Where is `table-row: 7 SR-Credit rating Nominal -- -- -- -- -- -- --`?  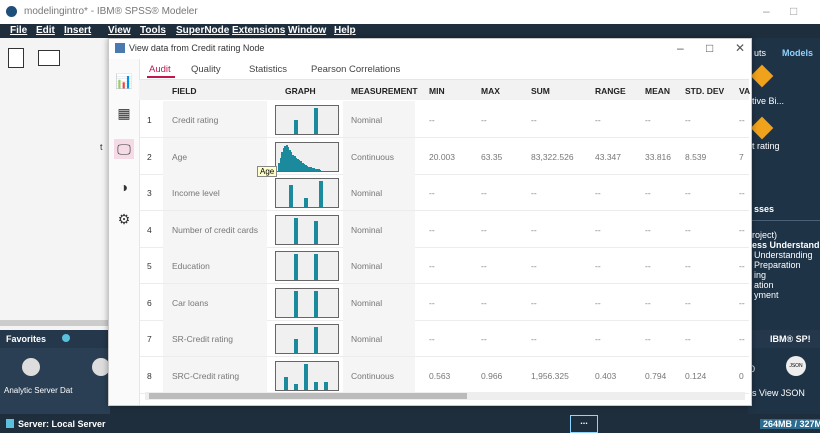 table-row: 7 SR-Credit rating Nominal -- -- -- -- -- -- -- is located at coordinates (444, 338).